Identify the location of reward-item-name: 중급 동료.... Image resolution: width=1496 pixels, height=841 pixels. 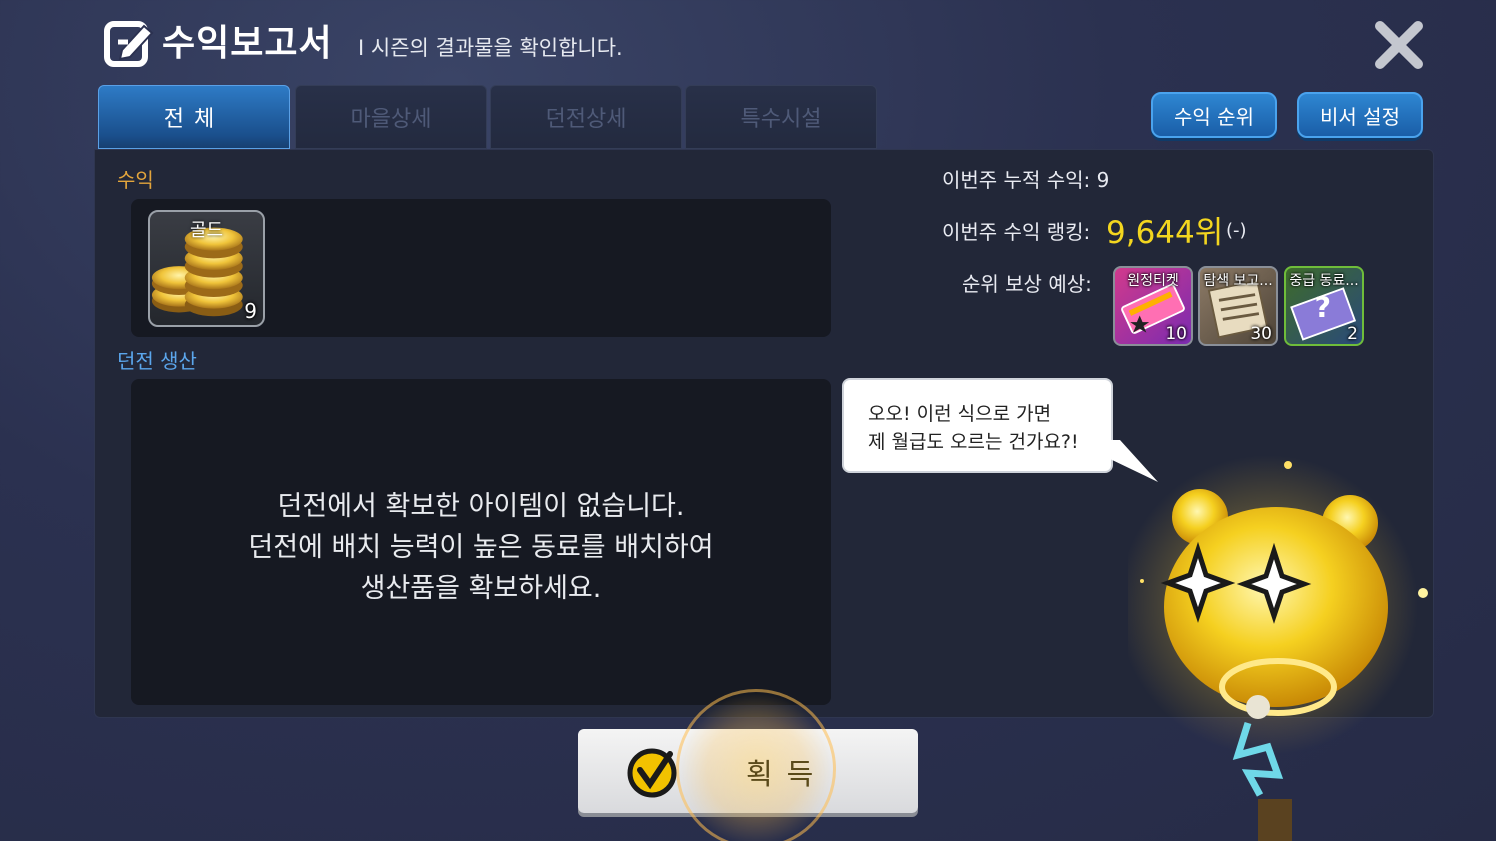
(1324, 281).